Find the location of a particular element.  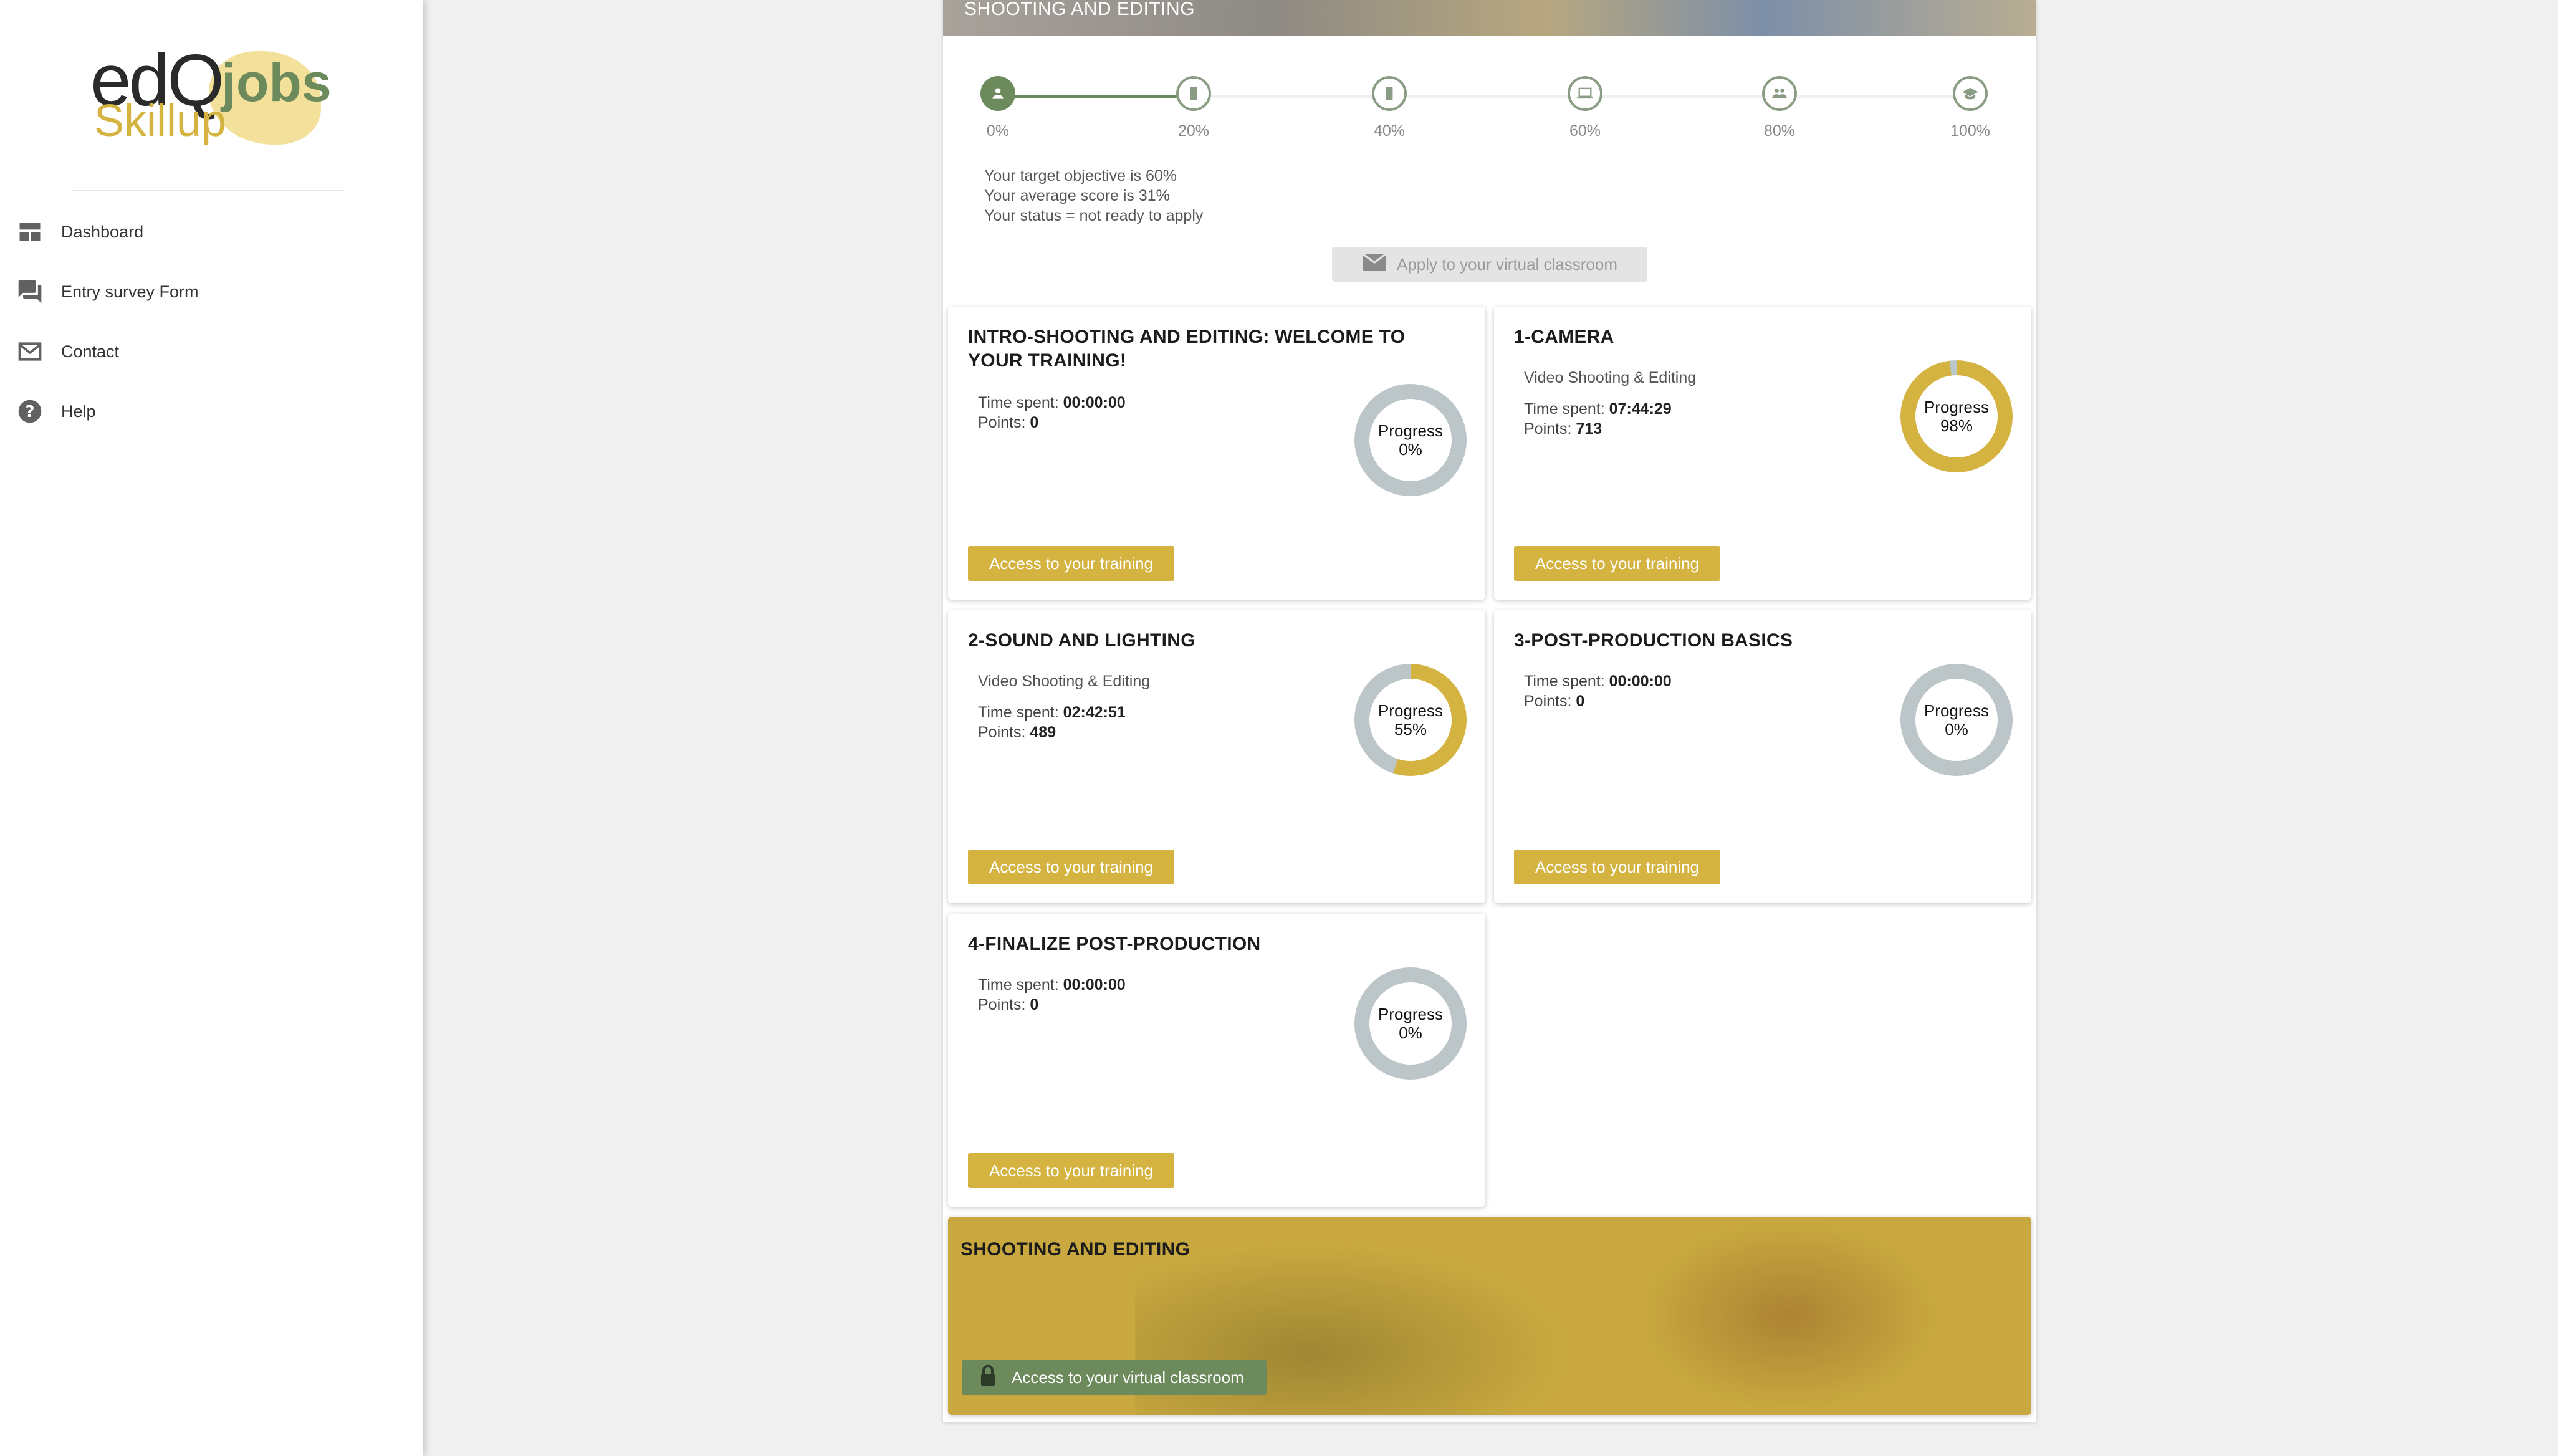

progress-value: 98% is located at coordinates (1956, 426).